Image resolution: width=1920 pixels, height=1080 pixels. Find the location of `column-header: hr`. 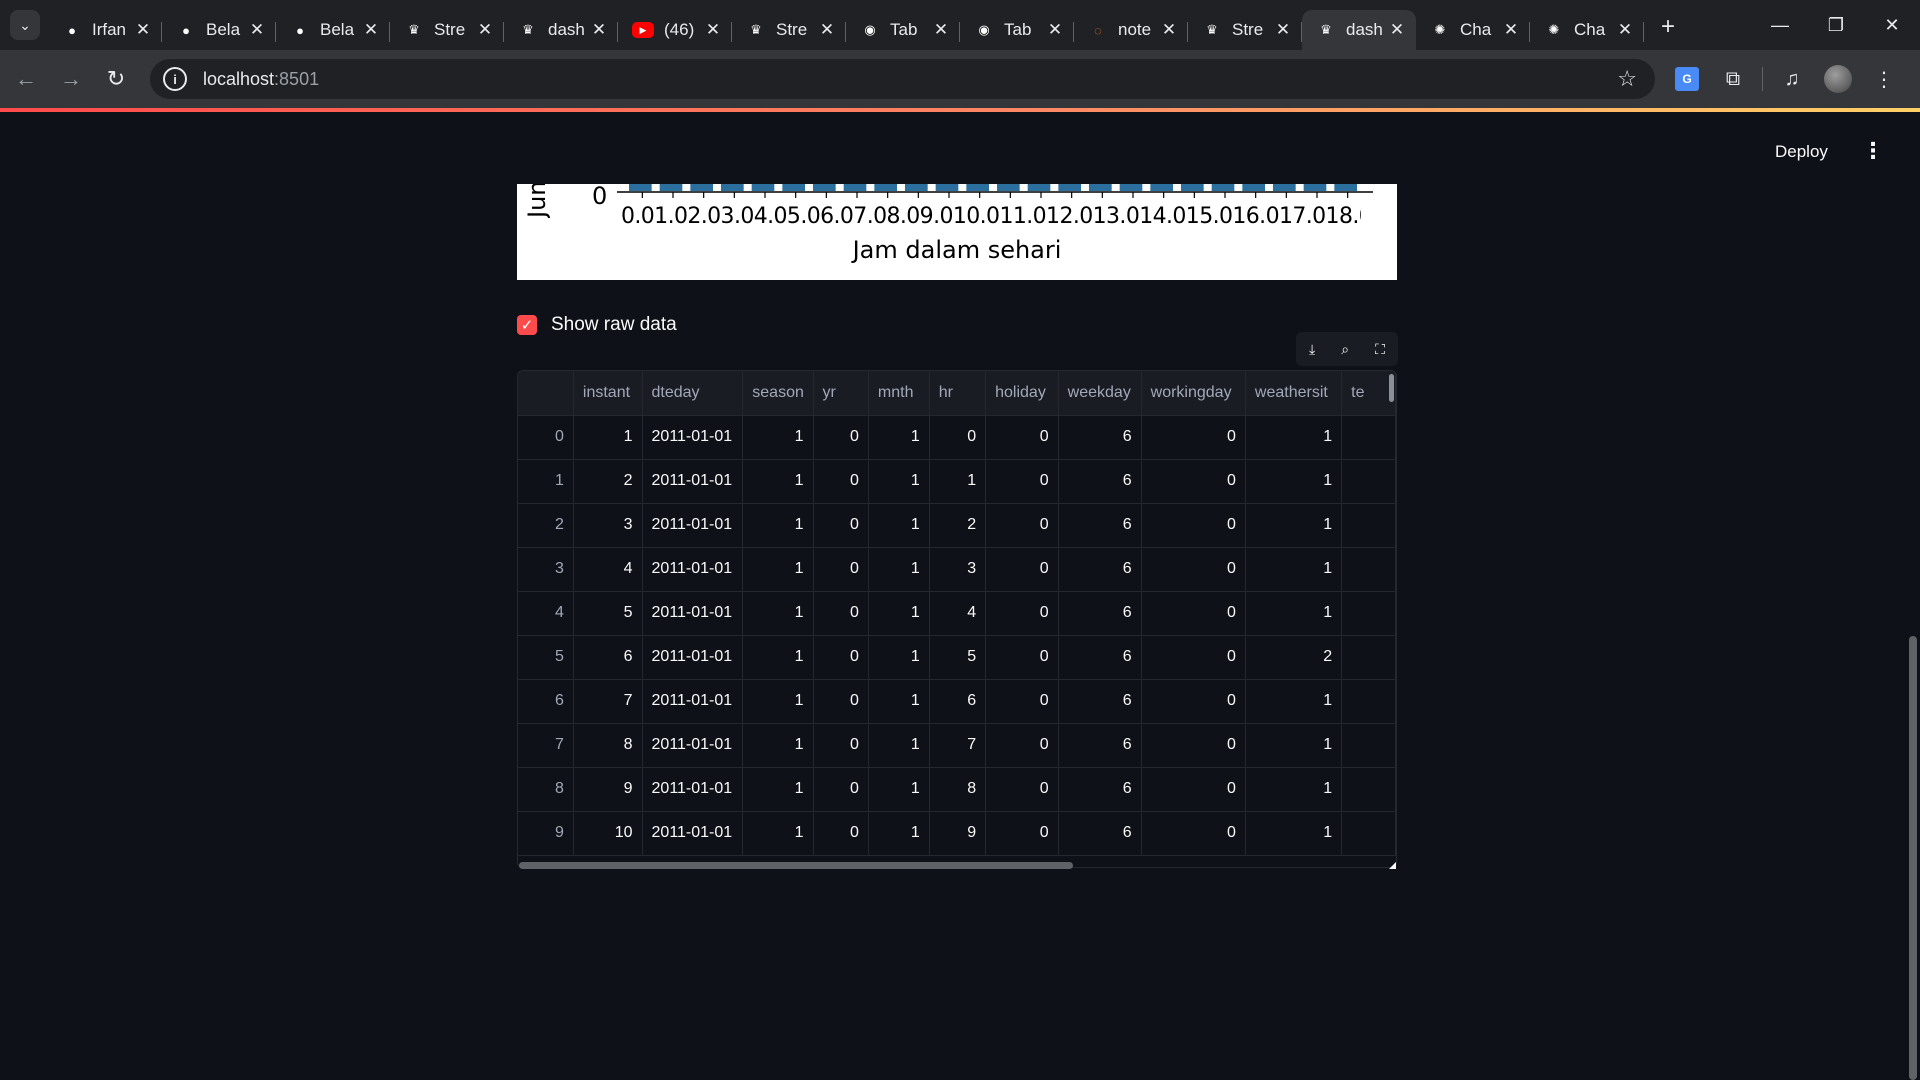

column-header: hr is located at coordinates (958, 393).